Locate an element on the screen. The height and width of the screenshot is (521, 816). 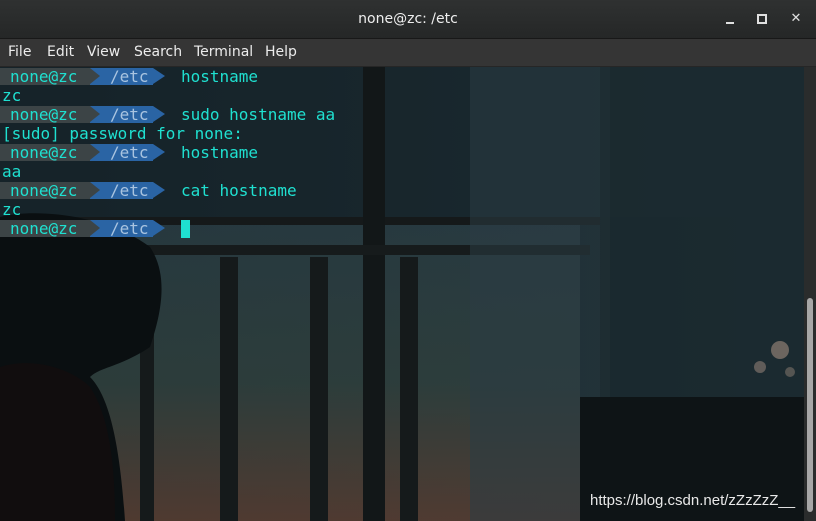
menu-help: Help is located at coordinates (281, 52).